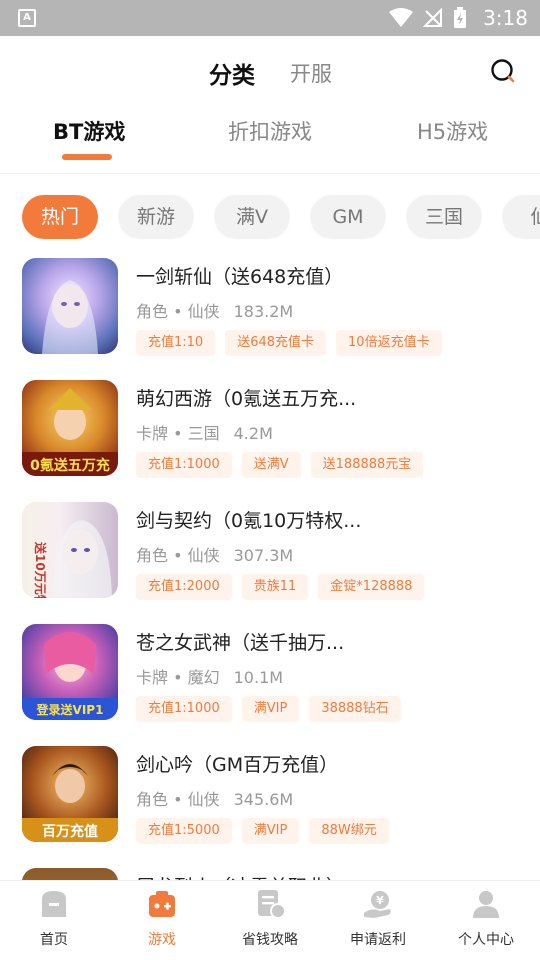 The image size is (540, 960). I want to click on bottom-navigation: 首页 游戏 省钱攻略 ¥ 申请返利 个人中心, so click(270, 920).